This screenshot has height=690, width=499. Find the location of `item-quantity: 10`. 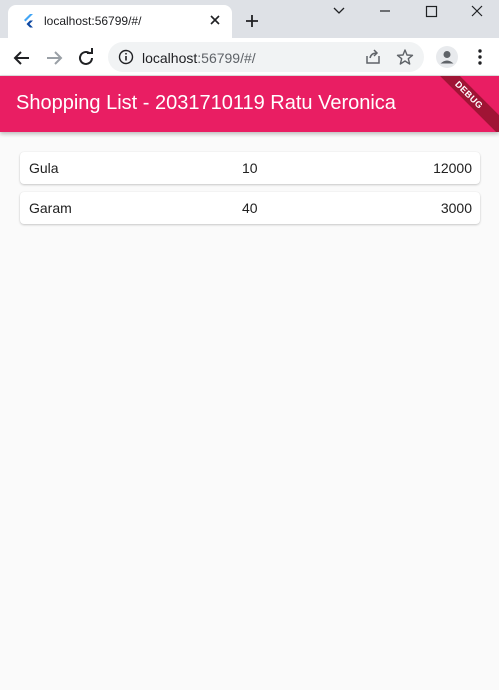

item-quantity: 10 is located at coordinates (250, 168).